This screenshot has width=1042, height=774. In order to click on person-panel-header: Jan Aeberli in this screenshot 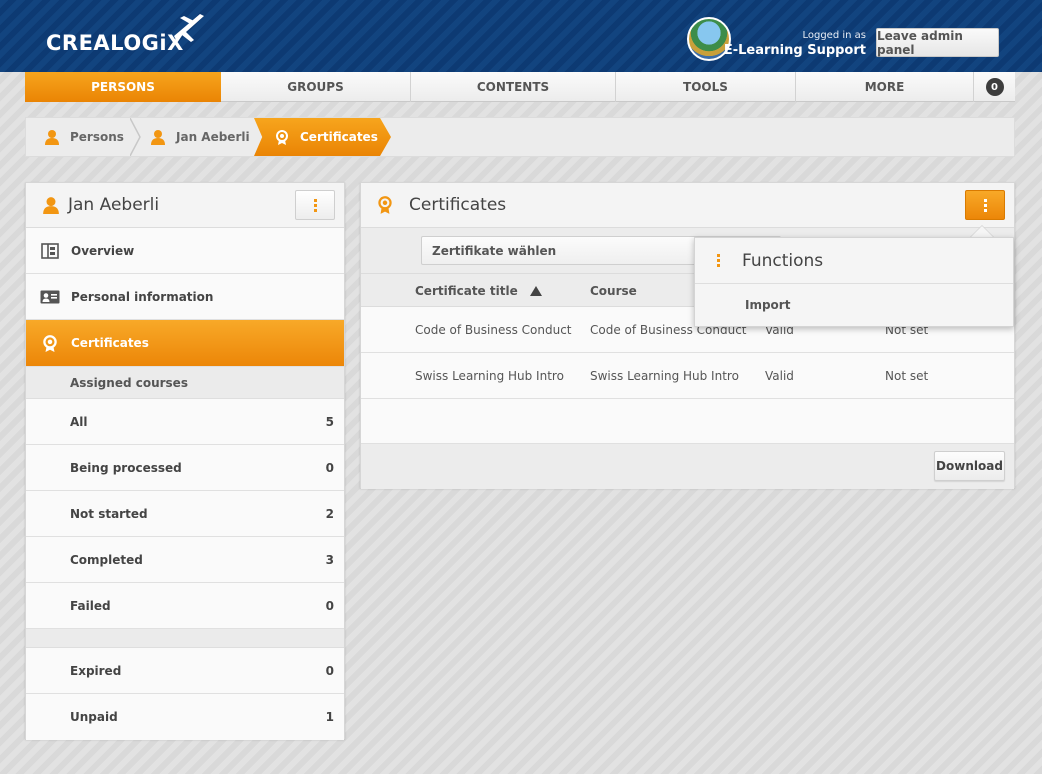, I will do `click(185, 205)`.